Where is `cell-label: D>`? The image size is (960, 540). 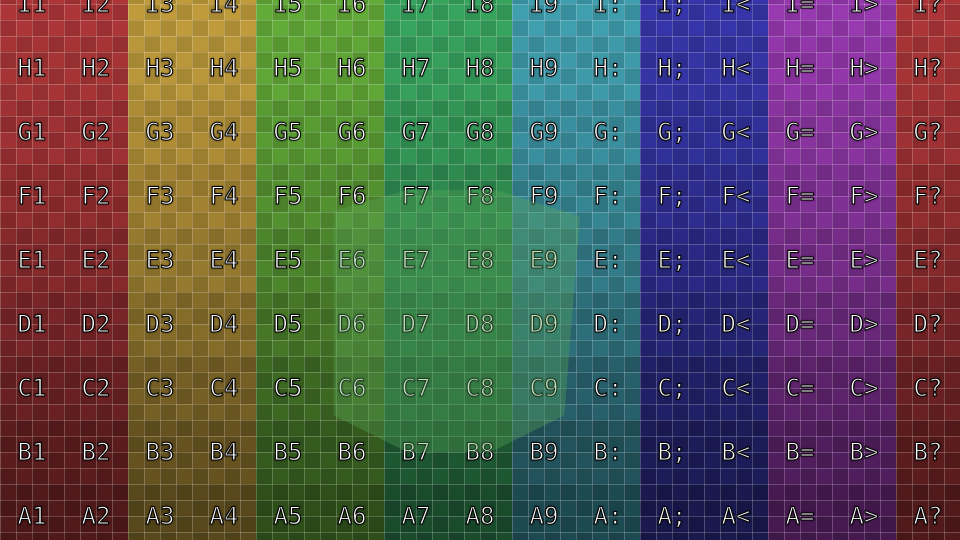 cell-label: D> is located at coordinates (864, 324).